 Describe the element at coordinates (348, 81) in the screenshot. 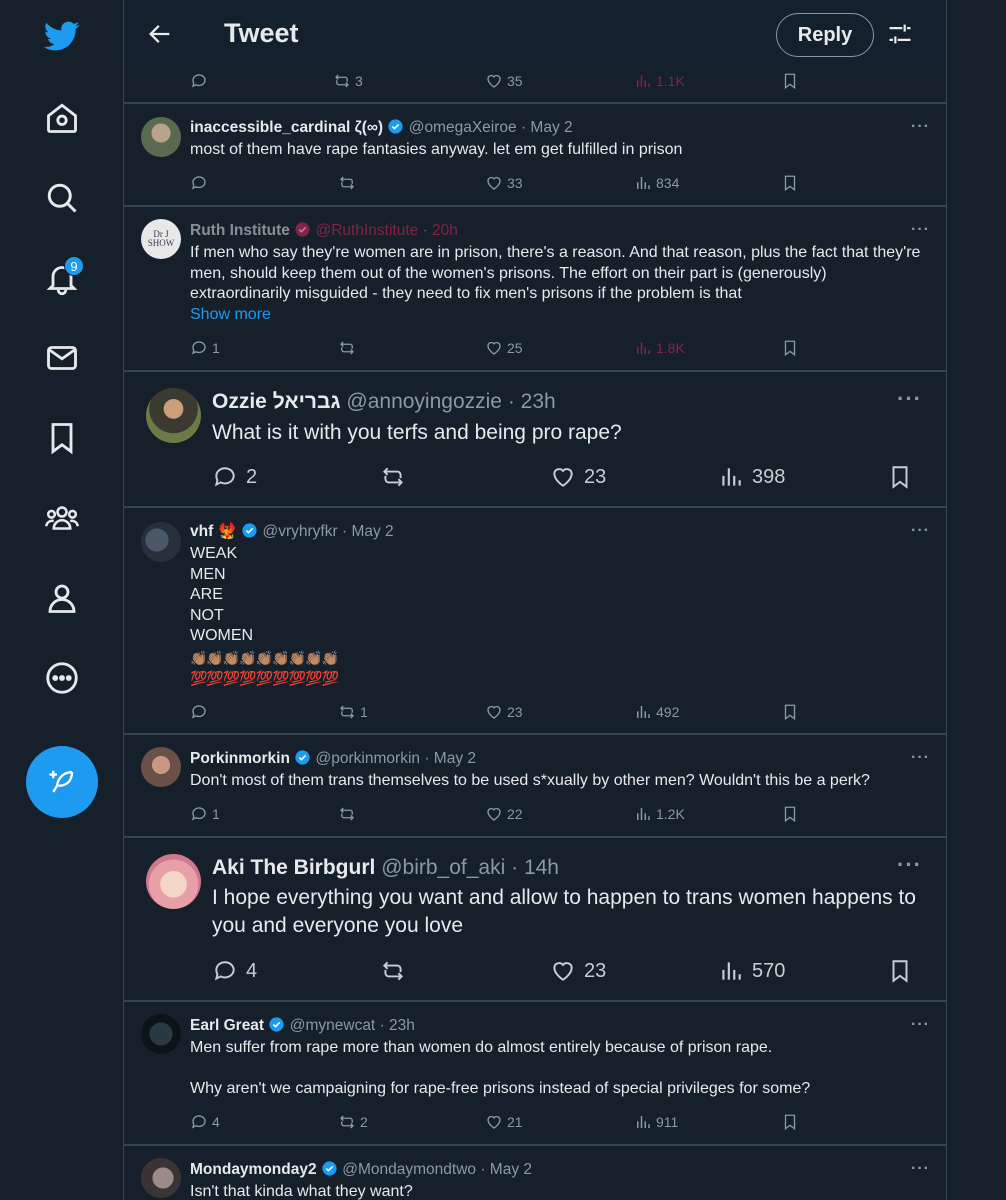

I see `retweet-action: 3` at that location.